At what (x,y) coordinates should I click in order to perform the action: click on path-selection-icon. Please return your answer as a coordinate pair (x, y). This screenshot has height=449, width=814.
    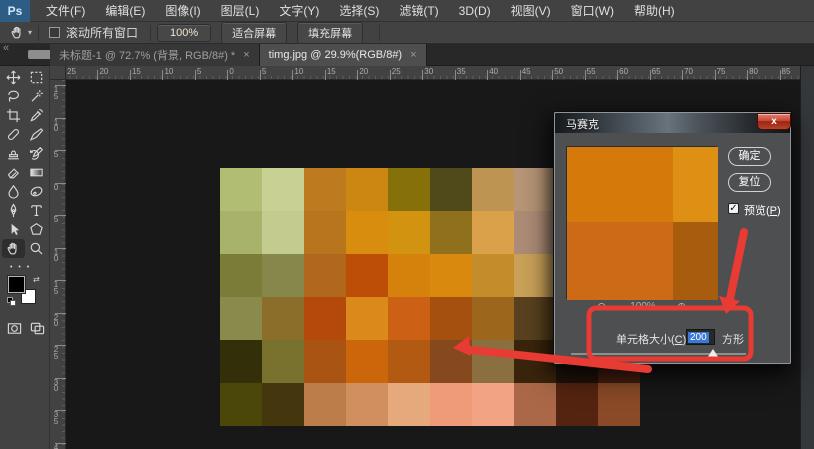
    Looking at the image, I should click on (15, 229).